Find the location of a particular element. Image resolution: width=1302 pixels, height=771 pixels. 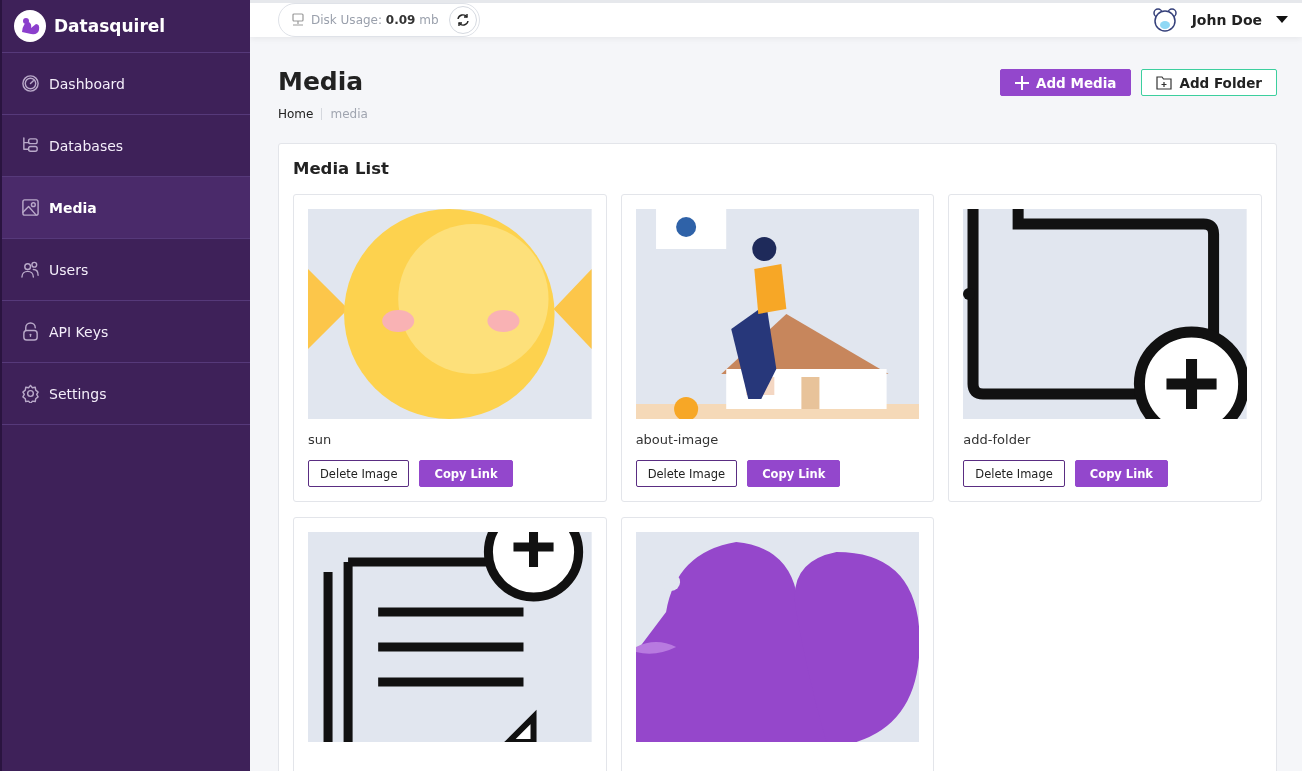

tree-icon is located at coordinates (30, 145).